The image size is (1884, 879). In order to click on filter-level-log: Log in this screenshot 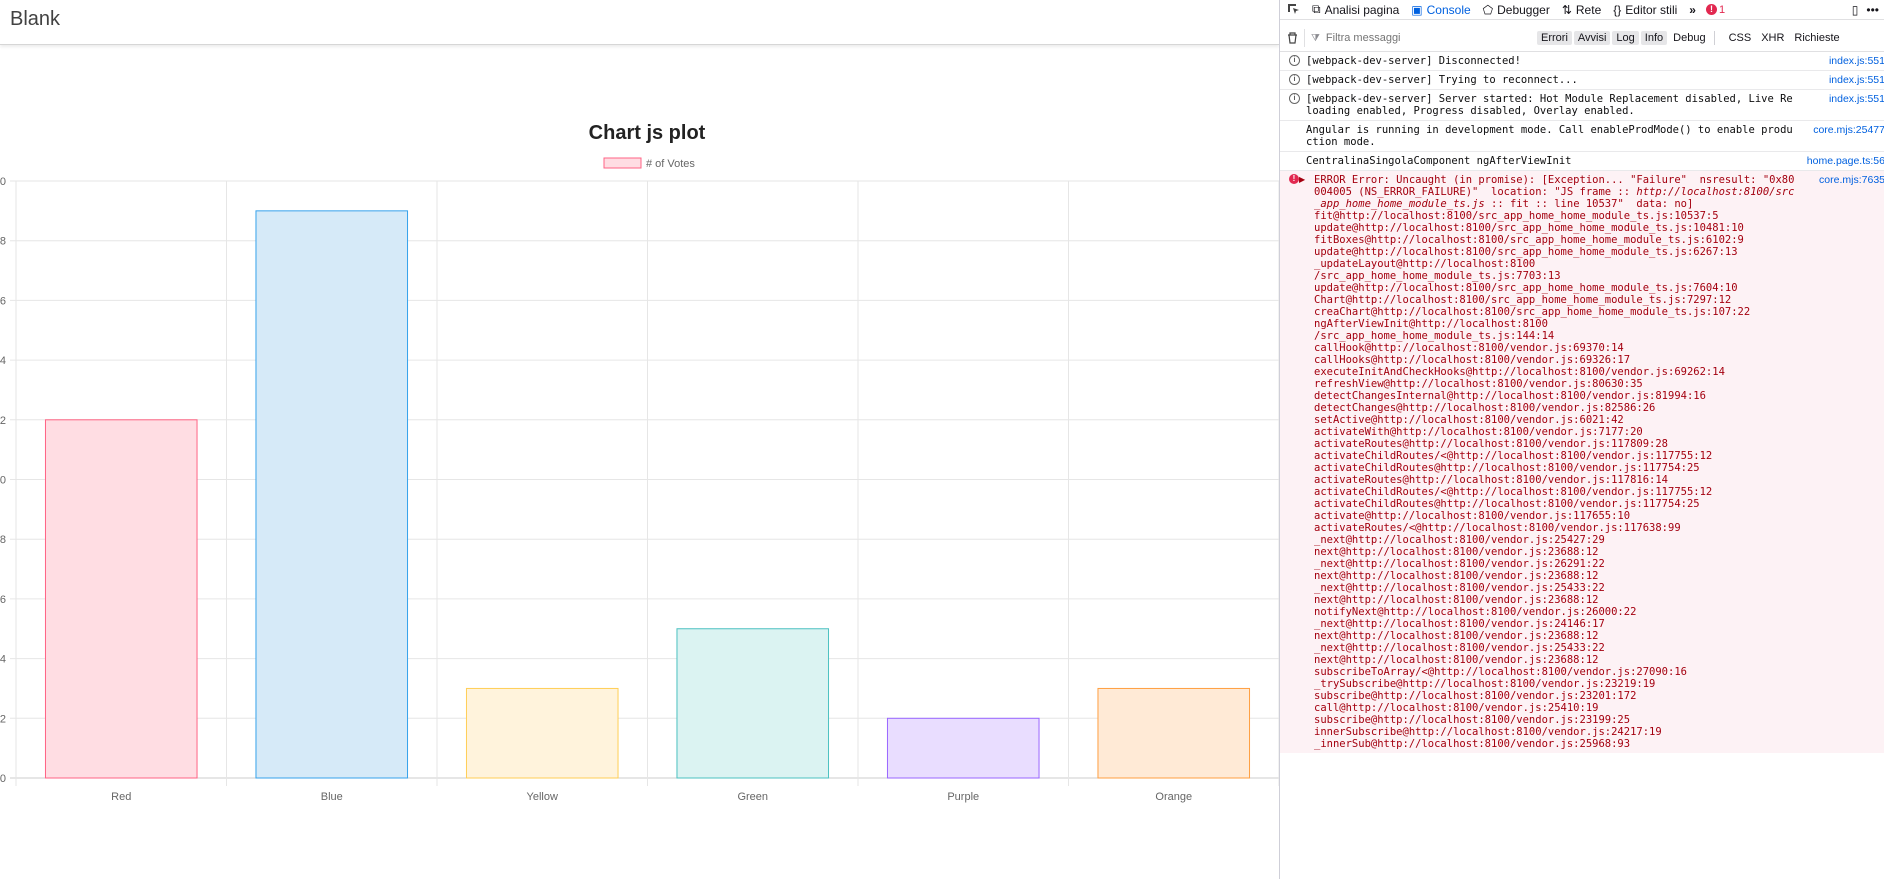, I will do `click(1625, 38)`.